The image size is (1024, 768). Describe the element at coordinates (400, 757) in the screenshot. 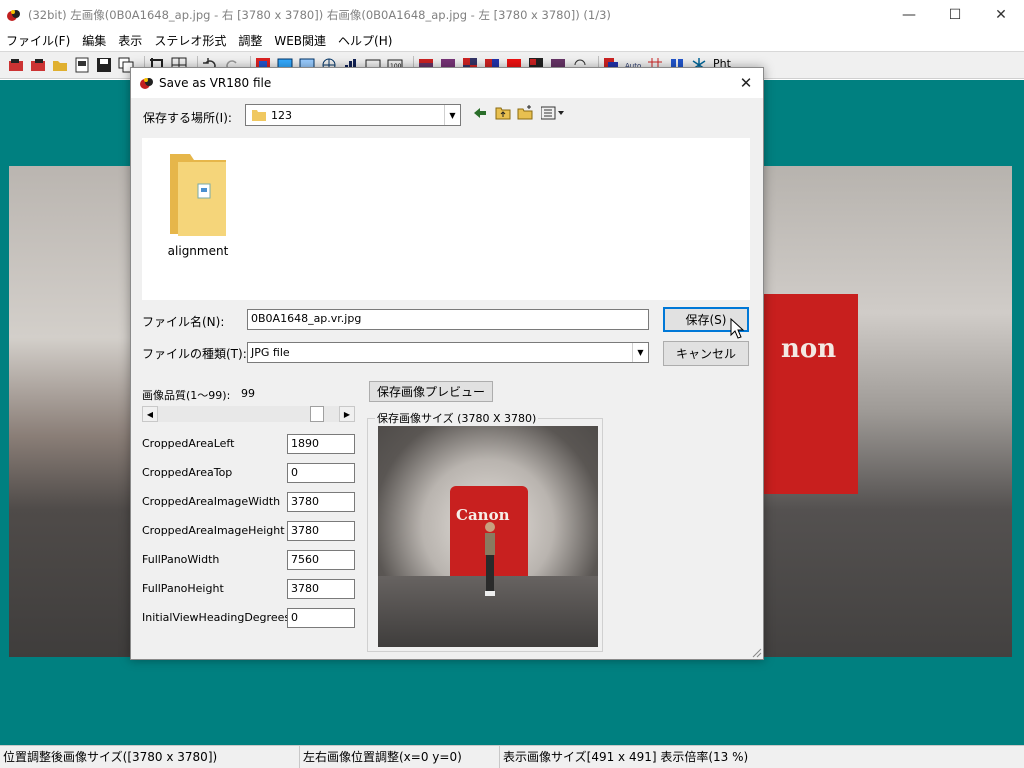

I see `status-position: 左右画像位置調整(x=0 y=0)` at that location.